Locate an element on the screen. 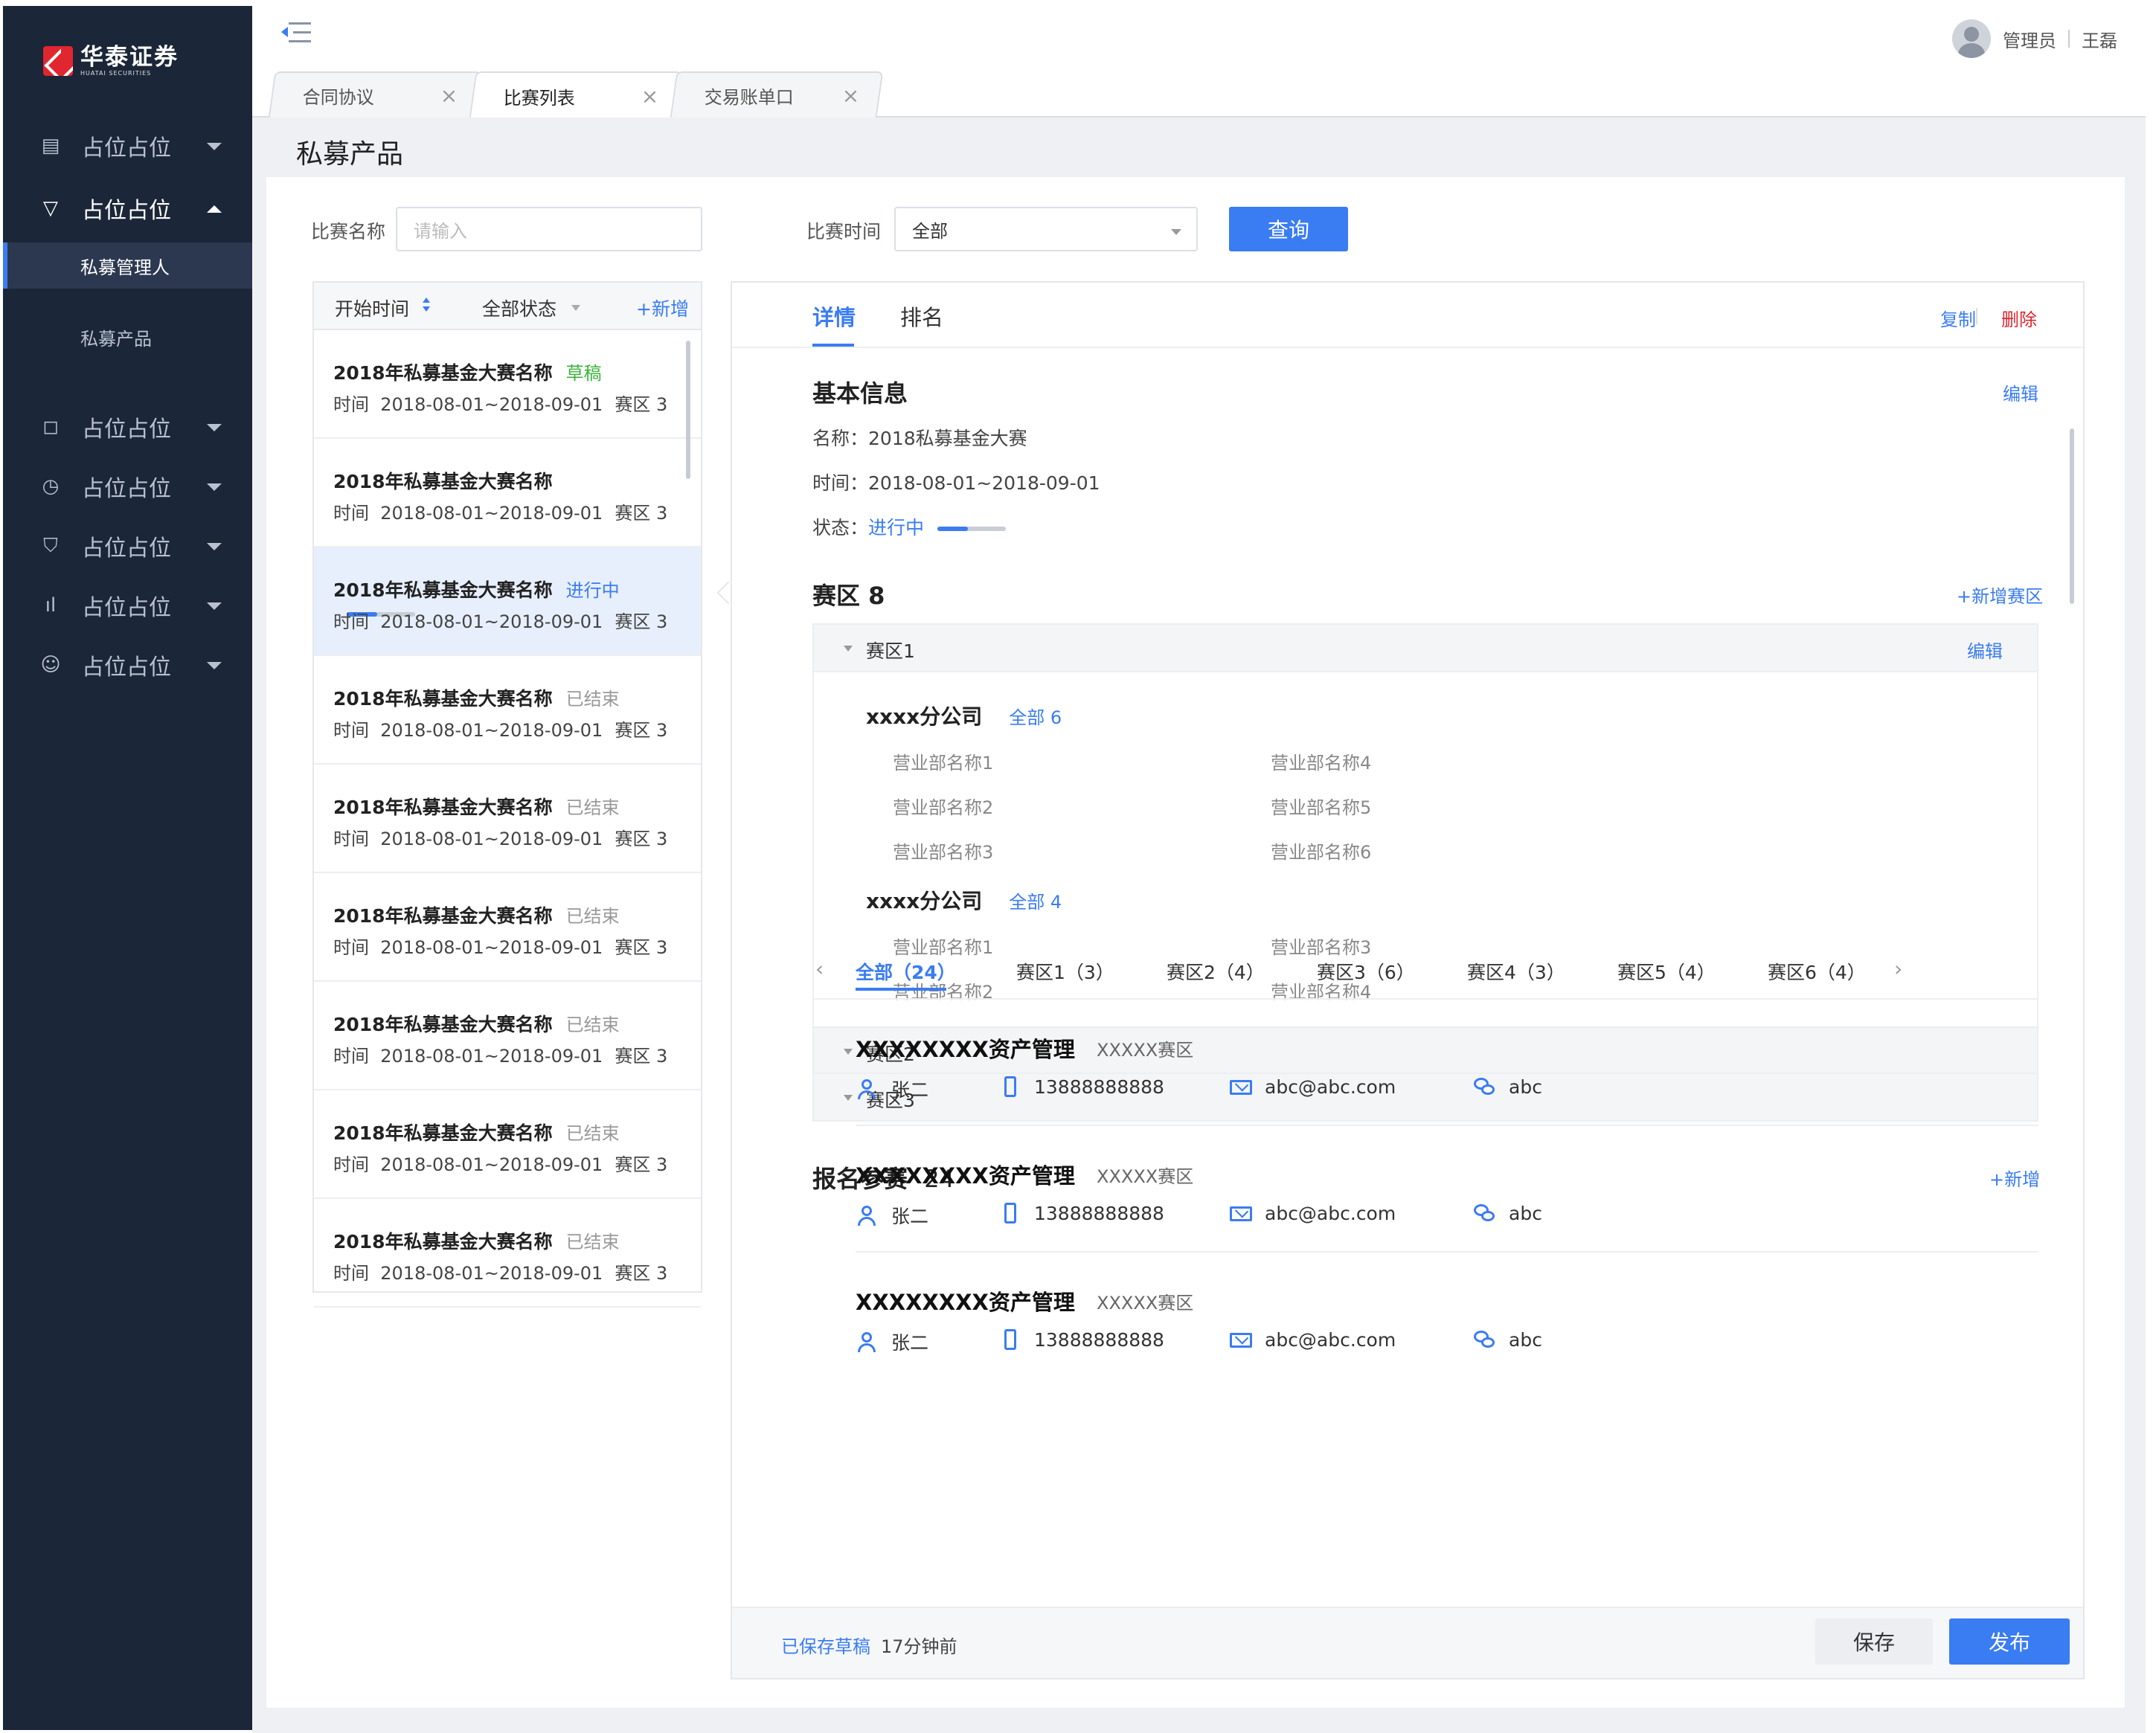  menu-toggle-icon is located at coordinates (296, 33).